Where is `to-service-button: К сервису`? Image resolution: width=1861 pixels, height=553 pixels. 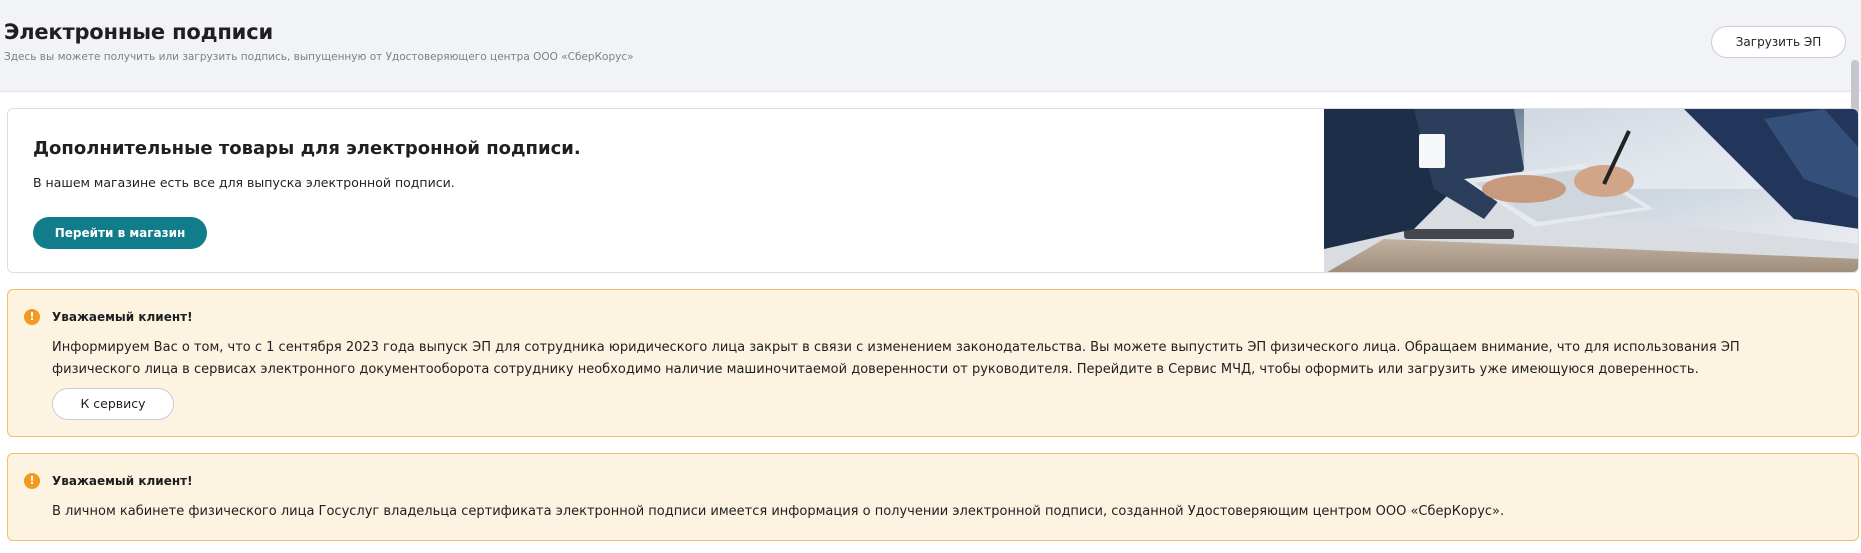 to-service-button: К сервису is located at coordinates (113, 404).